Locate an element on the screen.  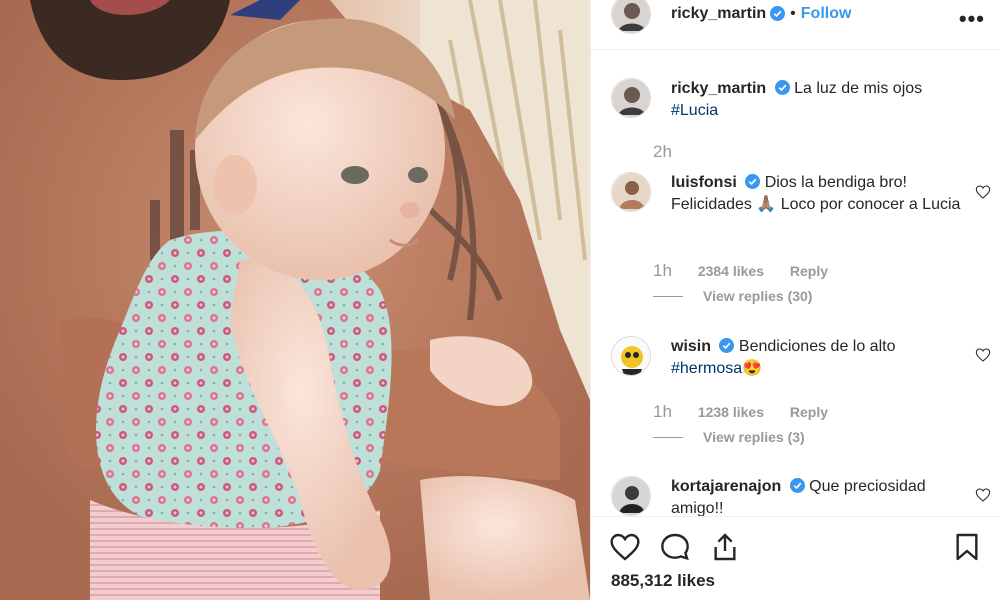
view-replies-button: View replies (30) is located at coordinates (732, 296).